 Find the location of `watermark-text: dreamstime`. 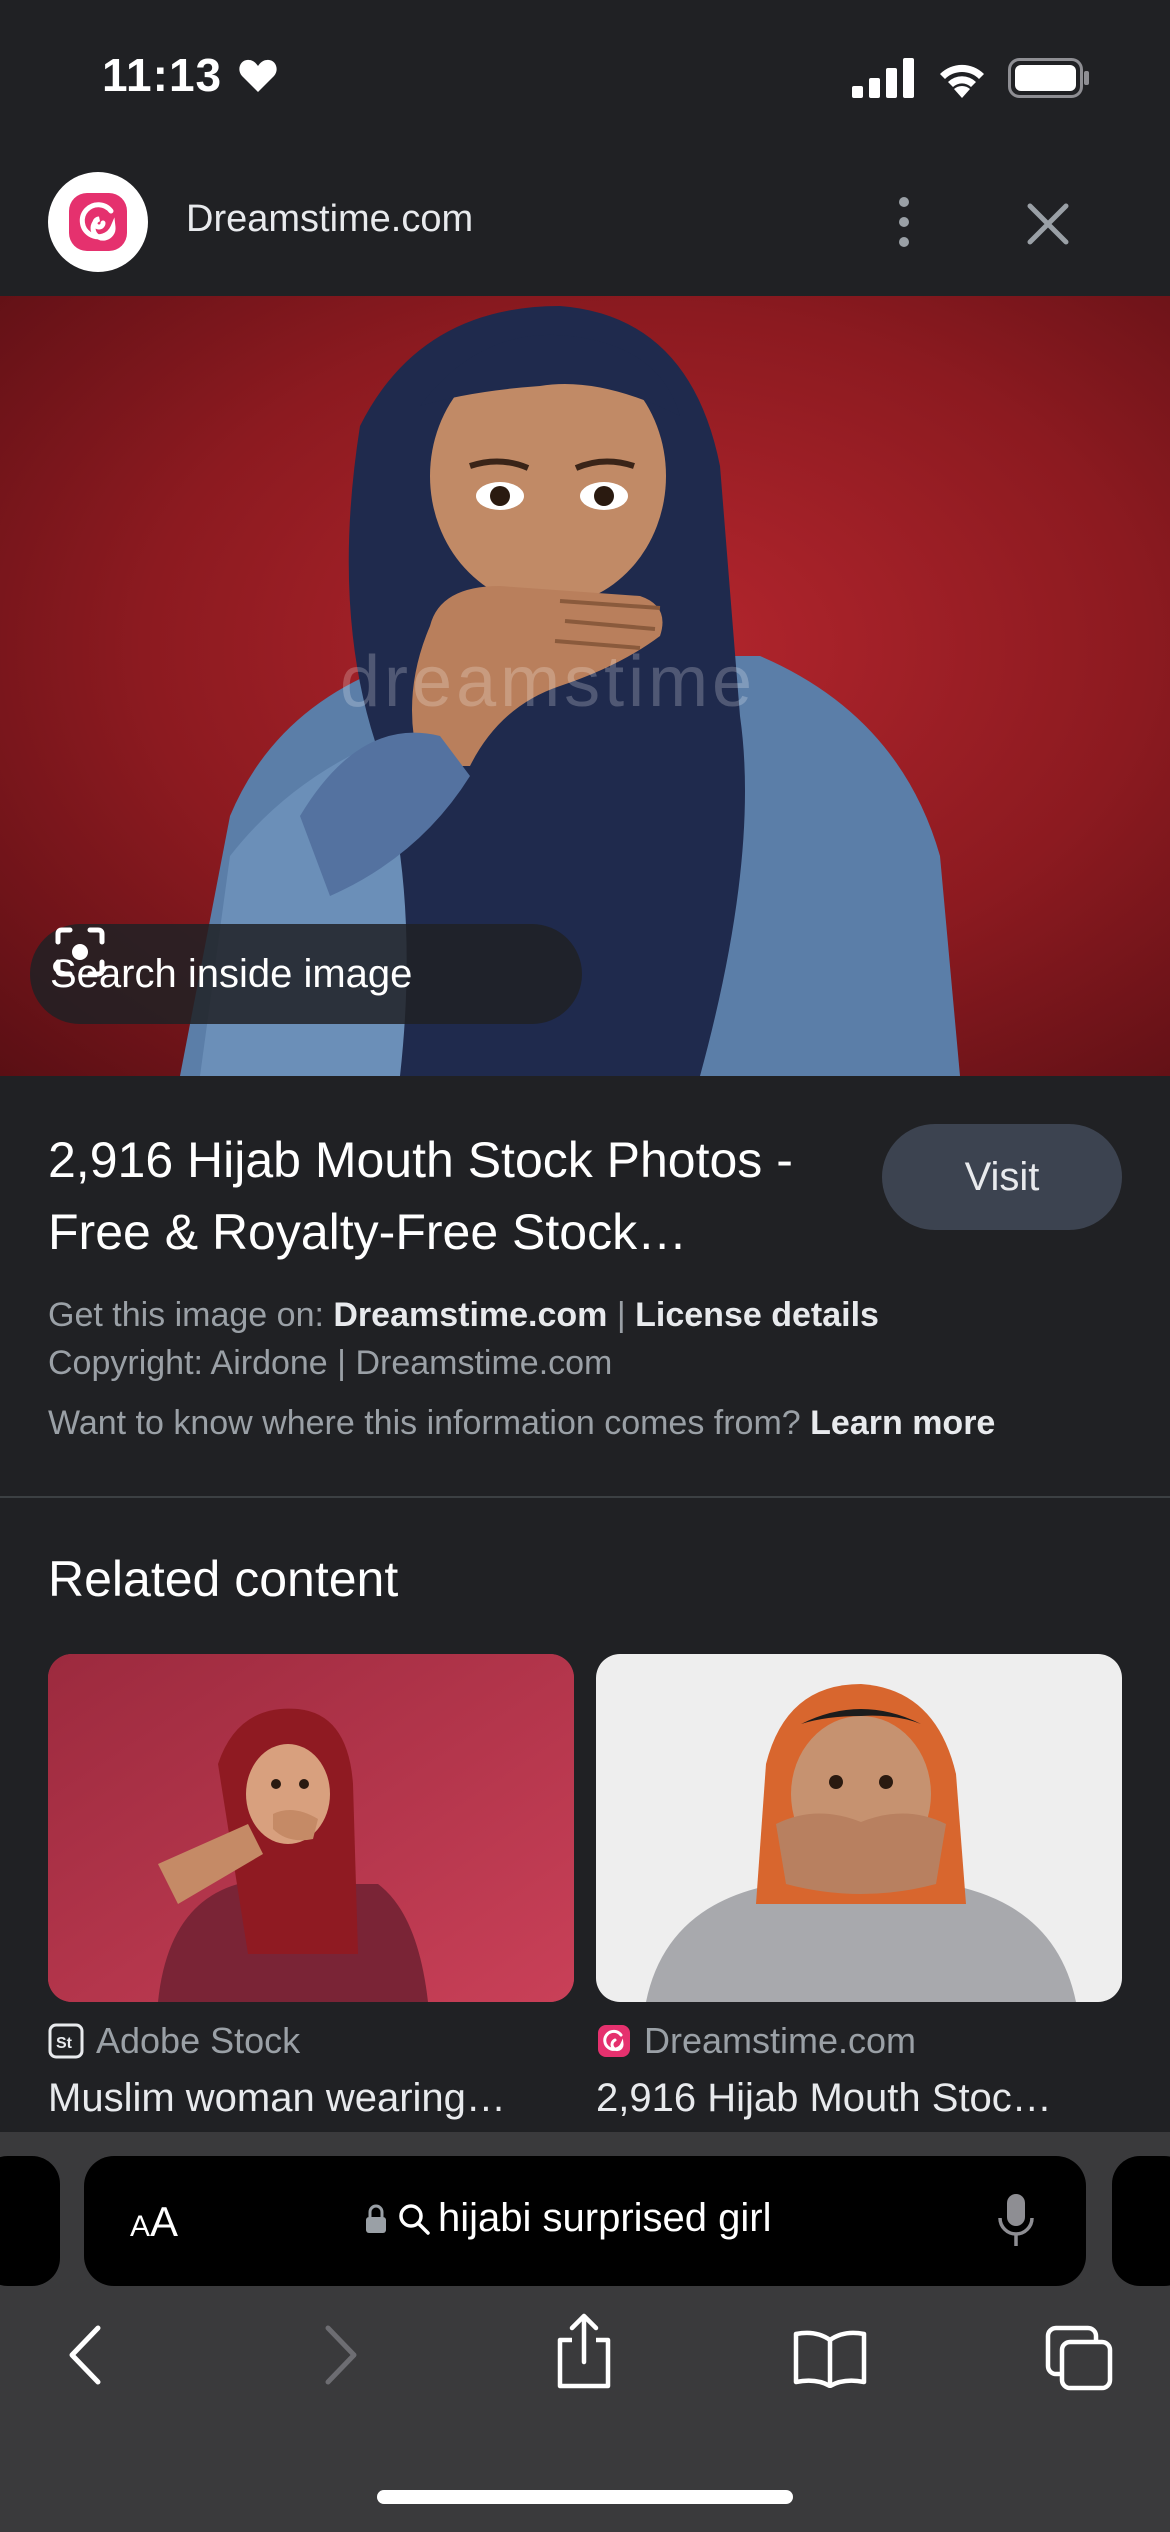

watermark-text: dreamstime is located at coordinates (548, 682).